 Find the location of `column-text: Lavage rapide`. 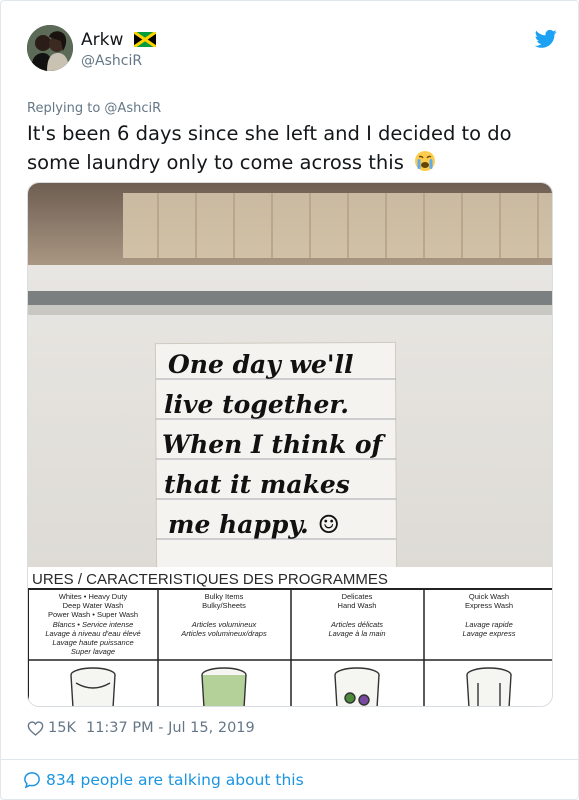

column-text: Lavage rapide is located at coordinates (489, 624).